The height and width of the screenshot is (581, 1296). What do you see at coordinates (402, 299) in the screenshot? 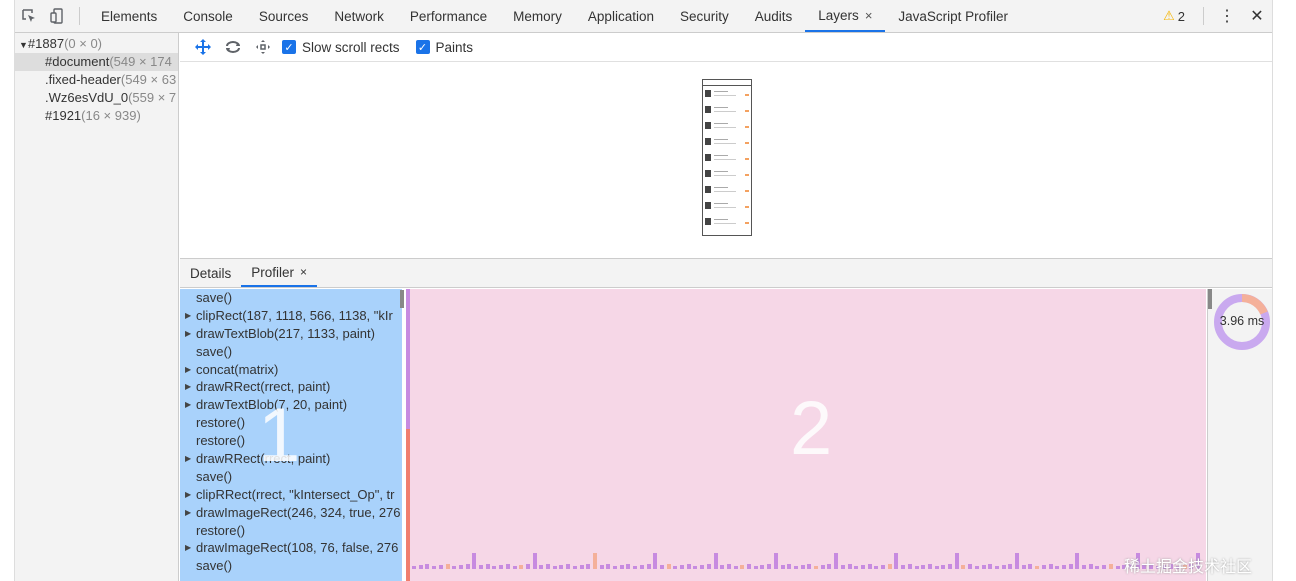
I see `command-log-scrollbar` at bounding box center [402, 299].